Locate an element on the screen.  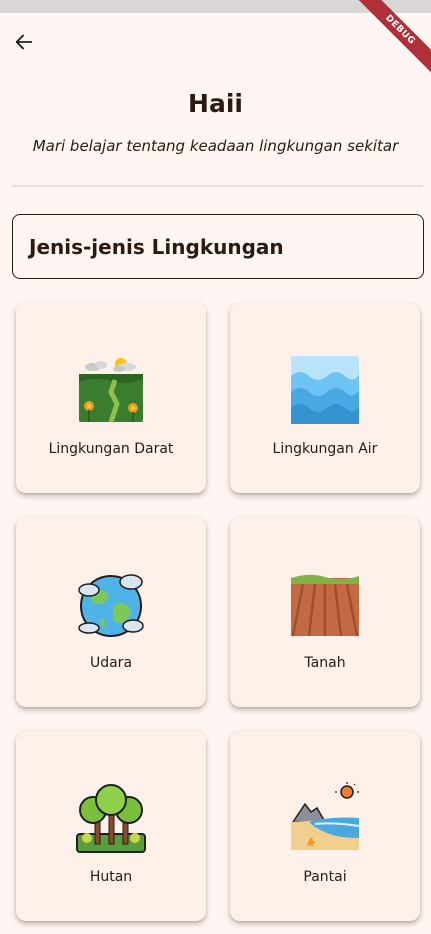
divider is located at coordinates (217, 186).